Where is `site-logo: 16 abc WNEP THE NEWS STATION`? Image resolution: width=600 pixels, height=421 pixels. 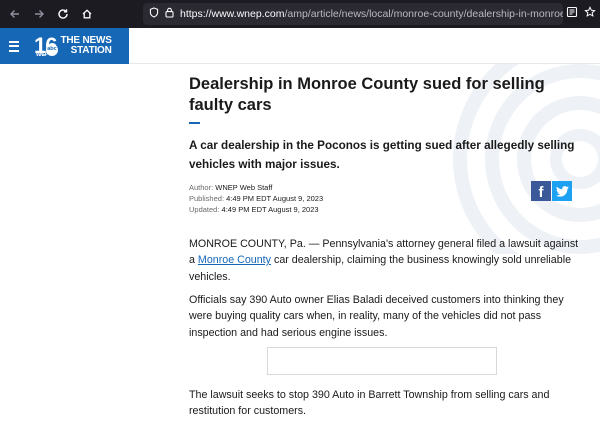 site-logo: 16 abc WNEP THE NEWS STATION is located at coordinates (73, 46).